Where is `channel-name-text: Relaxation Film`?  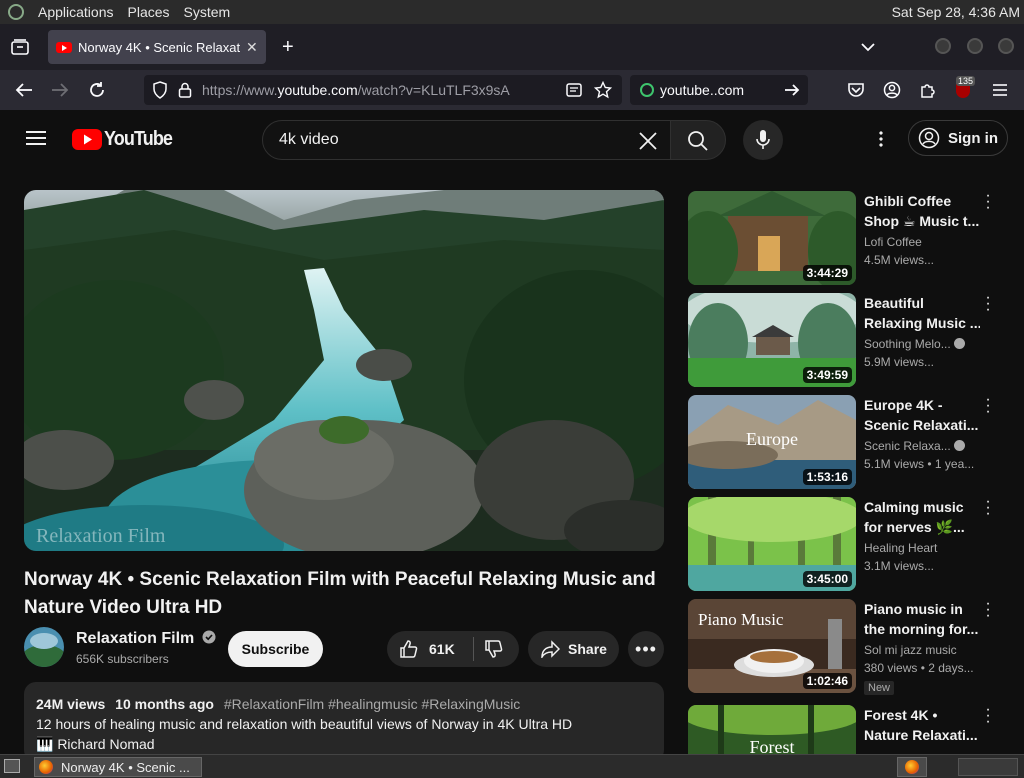 channel-name-text: Relaxation Film is located at coordinates (135, 638).